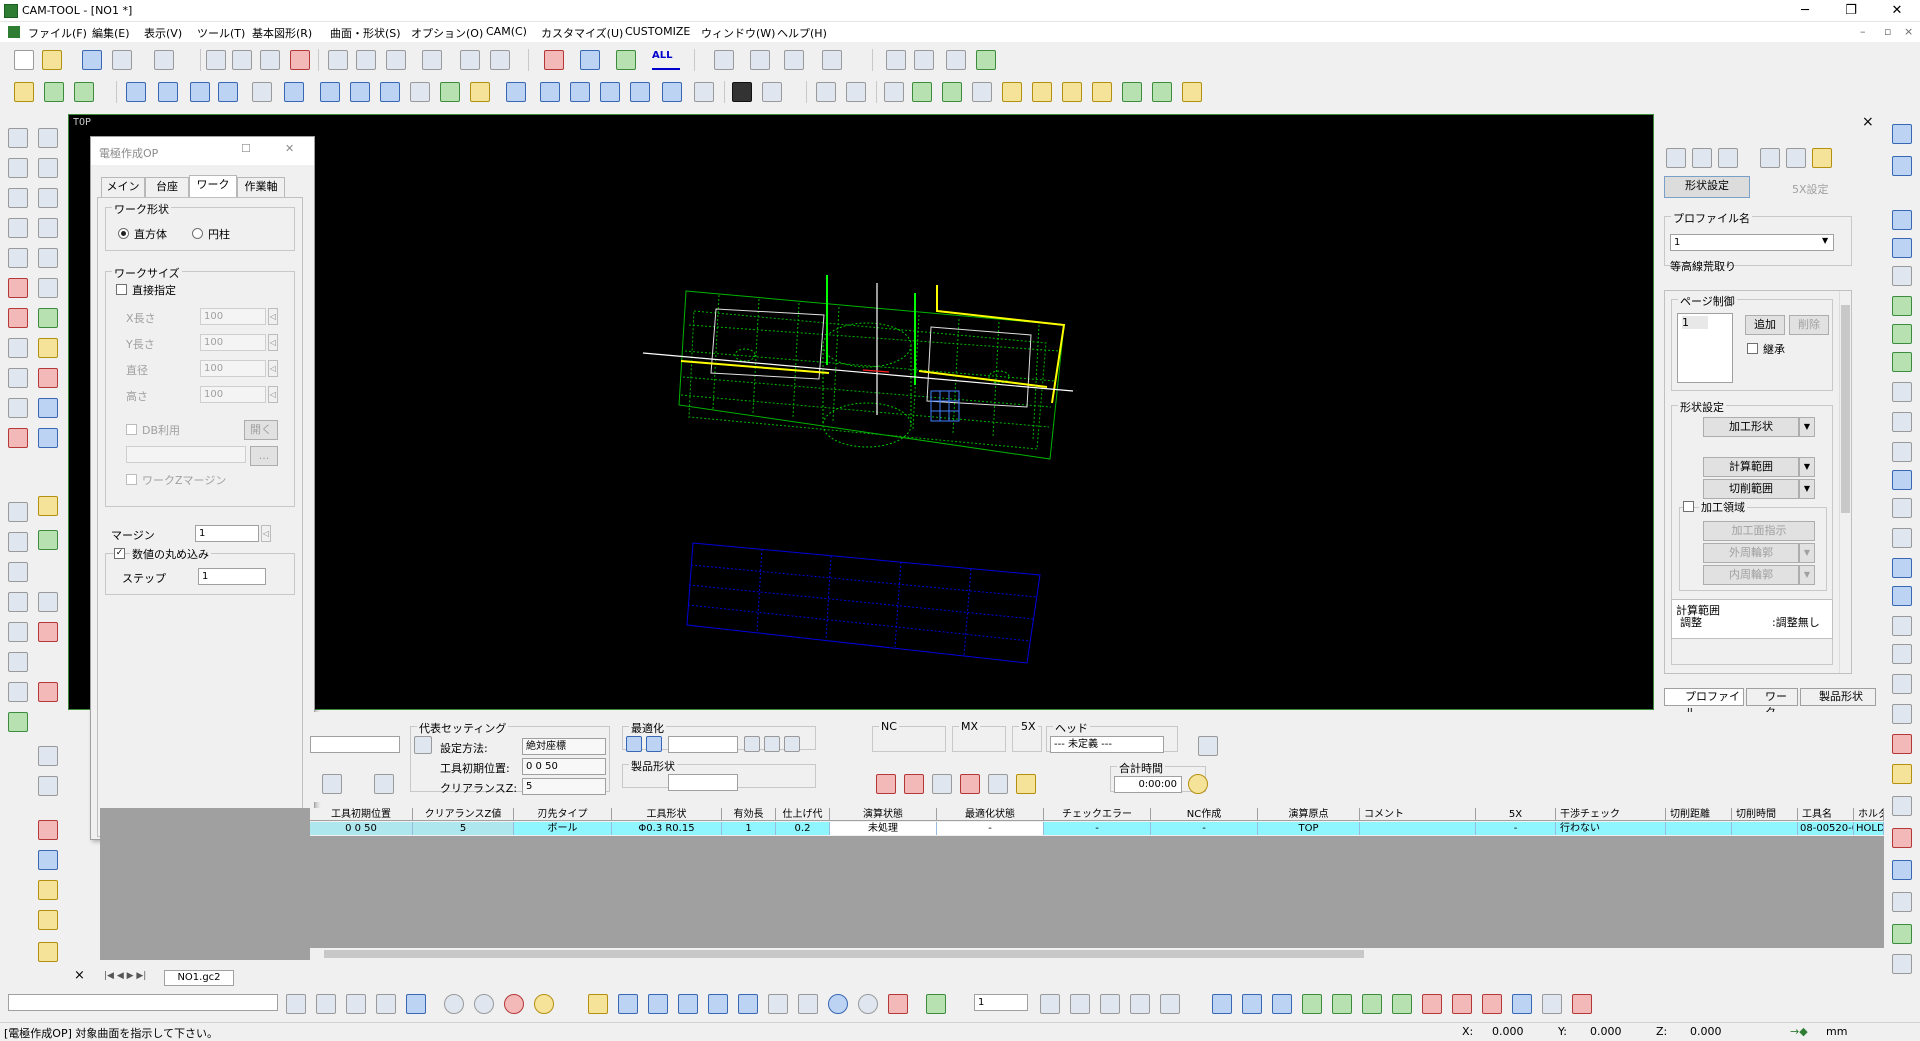 The width and height of the screenshot is (1920, 1041). What do you see at coordinates (883, 814) in the screenshot?
I see `col-calc-state: 演算状態` at bounding box center [883, 814].